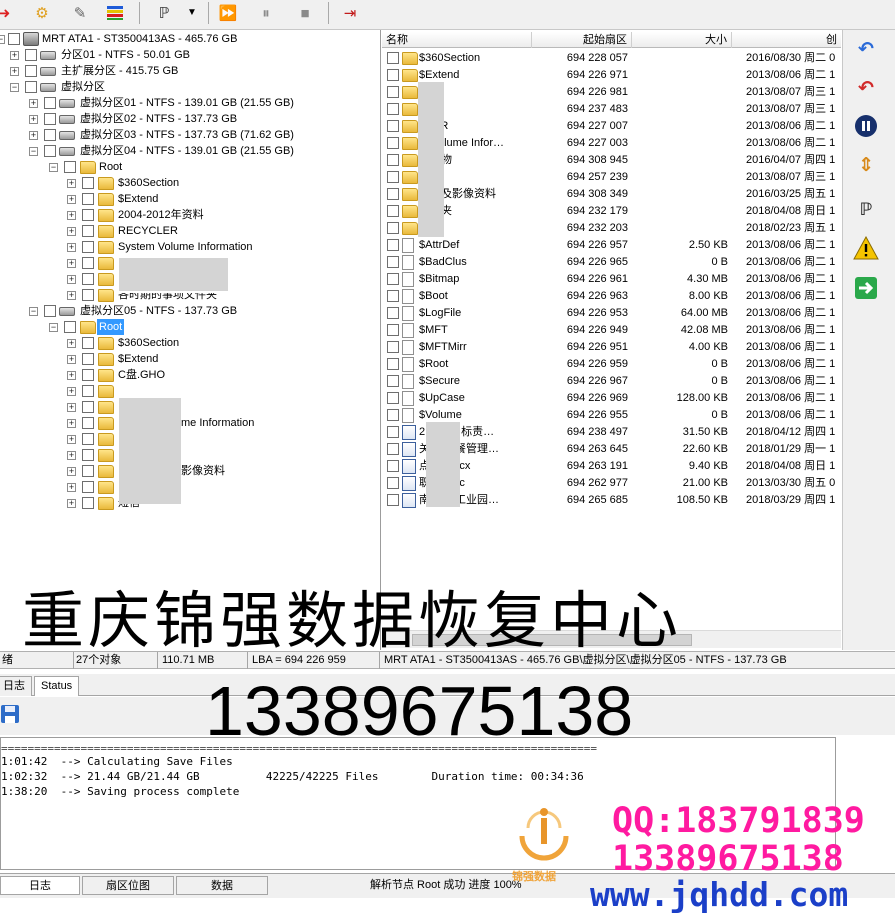  What do you see at coordinates (611, 92) in the screenshot?
I see `table-row: GHO694 226 9812013/08/07 周三 1` at bounding box center [611, 92].